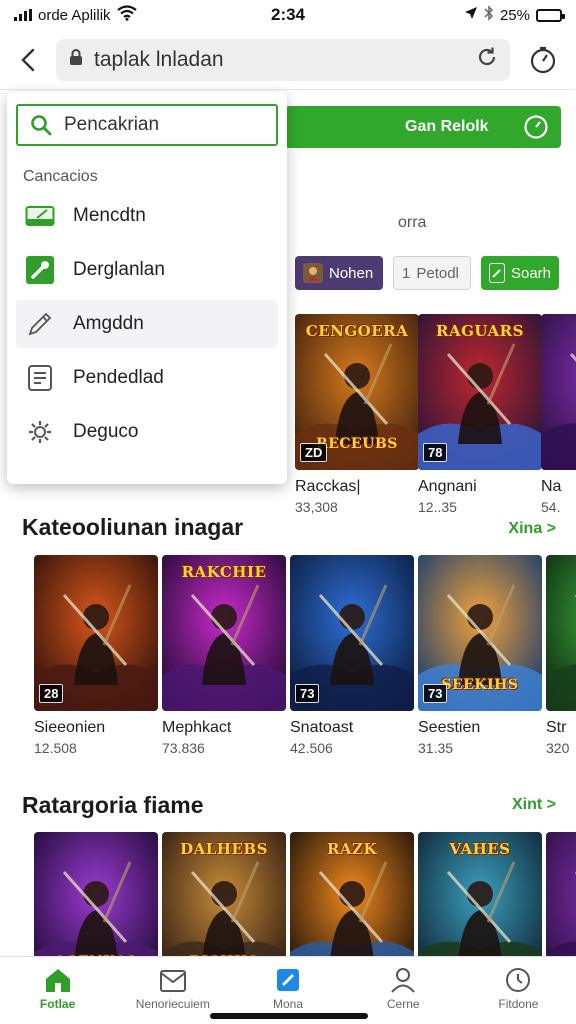 The width and height of the screenshot is (576, 1024). I want to click on game-card: 73 Snatoast 42.506, so click(352, 655).